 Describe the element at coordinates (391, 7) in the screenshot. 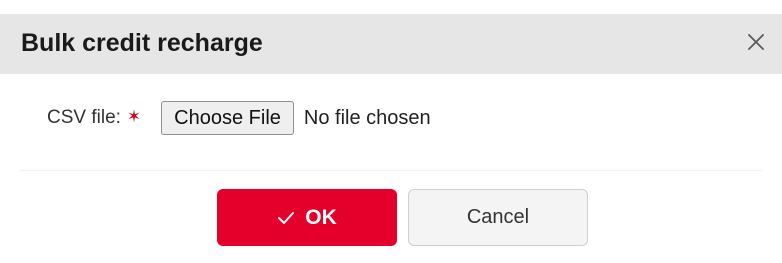

I see `top-spacer` at that location.